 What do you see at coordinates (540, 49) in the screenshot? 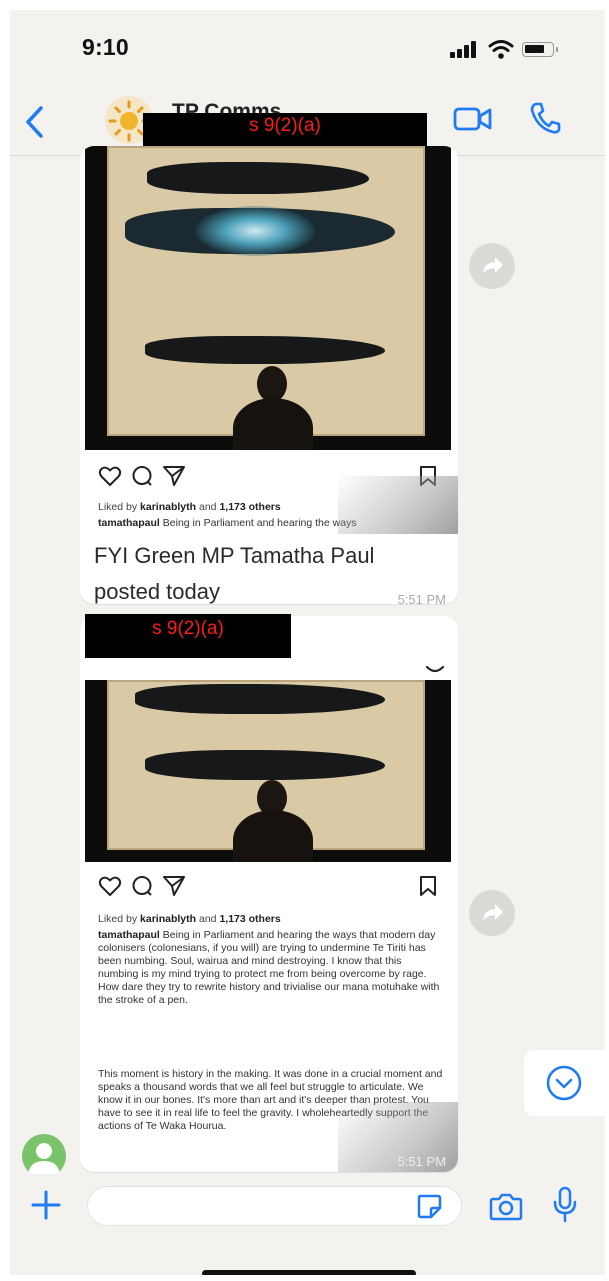
I see `battery-icon` at bounding box center [540, 49].